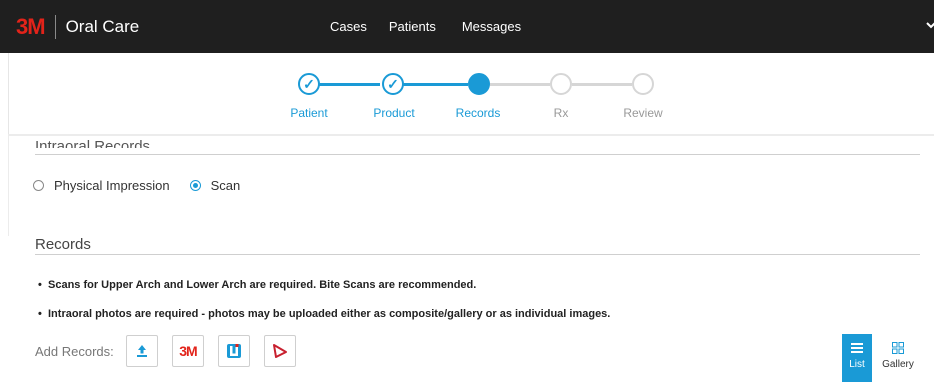 The width and height of the screenshot is (934, 383). I want to click on chevron-down-icon, so click(930, 25).